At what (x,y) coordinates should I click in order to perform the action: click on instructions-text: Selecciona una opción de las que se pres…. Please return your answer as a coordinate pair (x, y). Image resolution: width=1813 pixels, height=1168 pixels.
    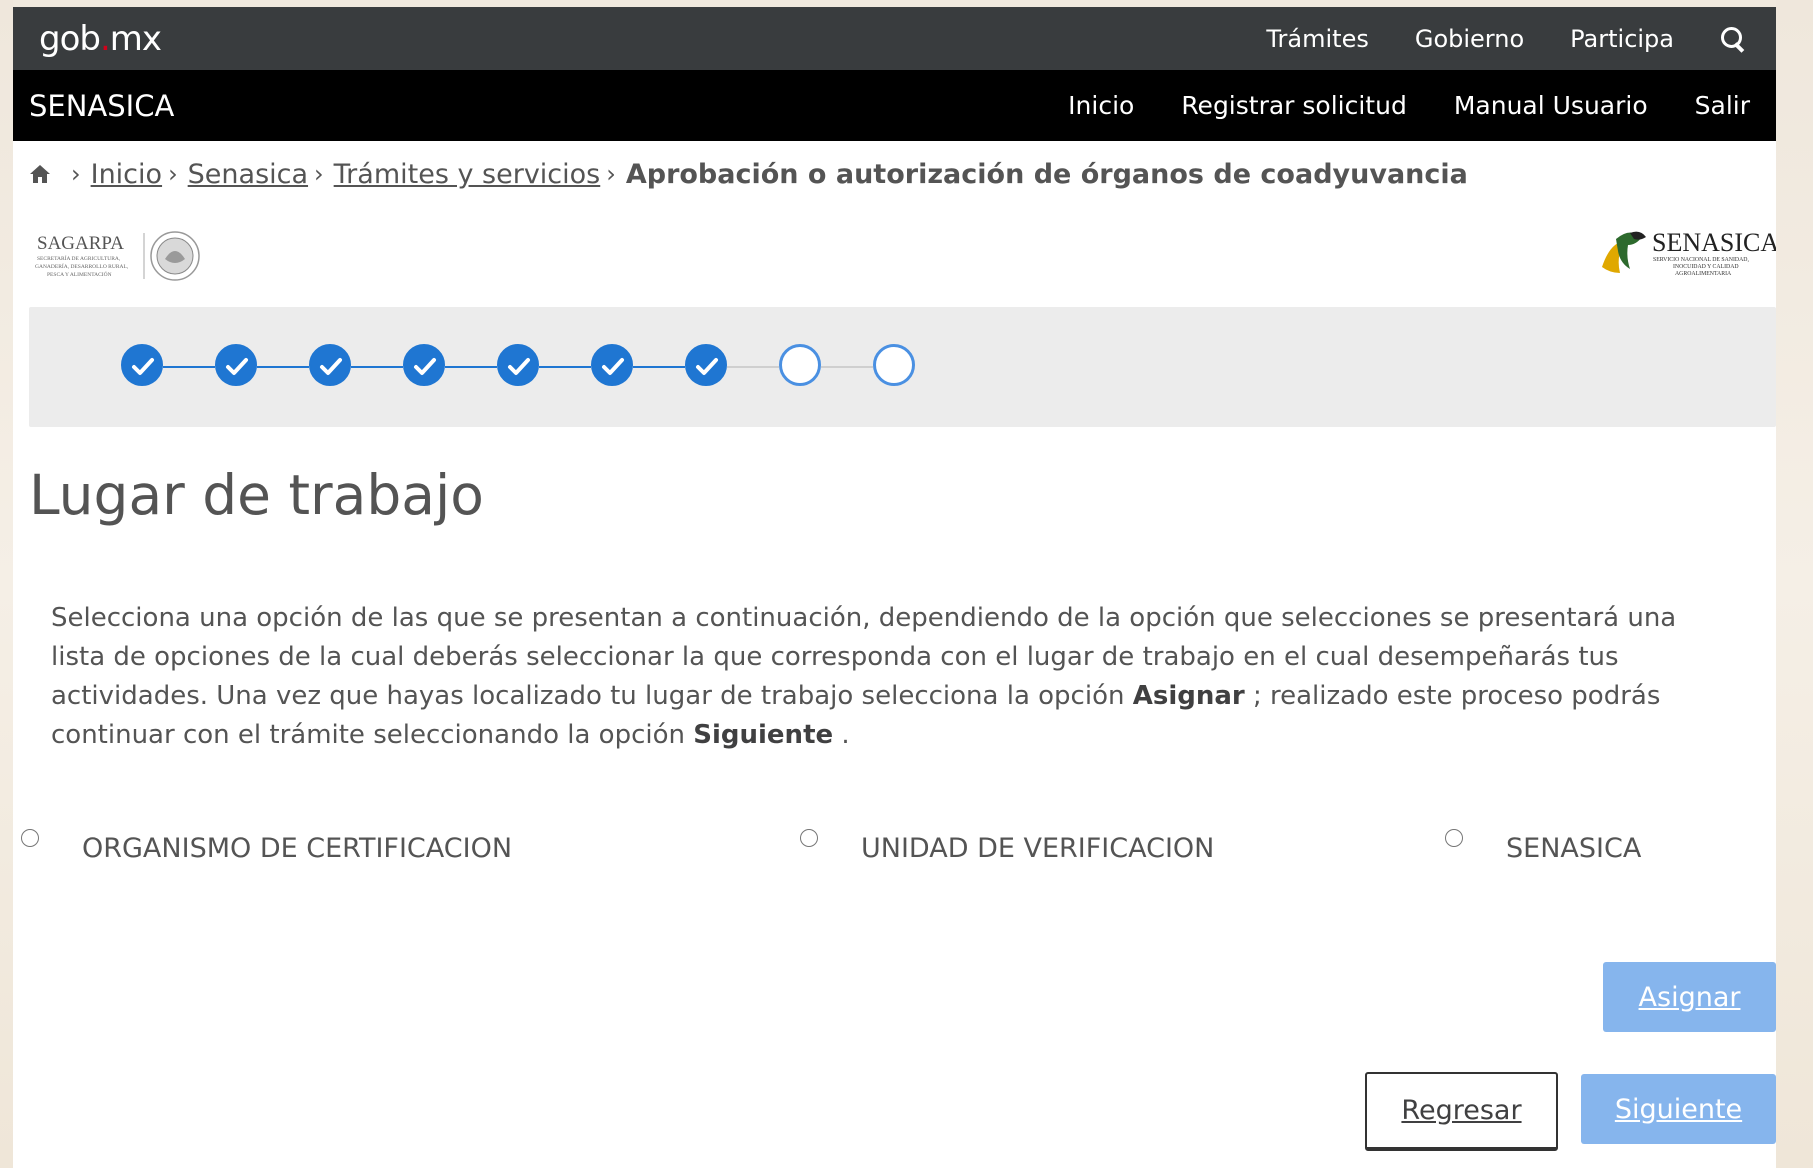
    Looking at the image, I should click on (864, 676).